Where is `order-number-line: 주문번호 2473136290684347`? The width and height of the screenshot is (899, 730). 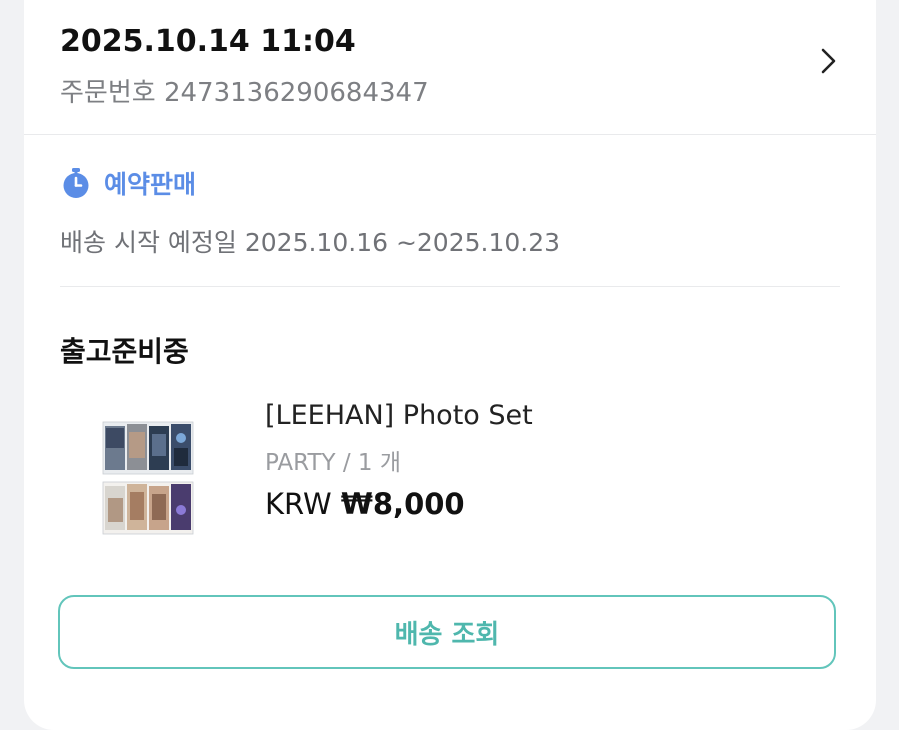 order-number-line: 주문번호 2473136290684347 is located at coordinates (244, 90).